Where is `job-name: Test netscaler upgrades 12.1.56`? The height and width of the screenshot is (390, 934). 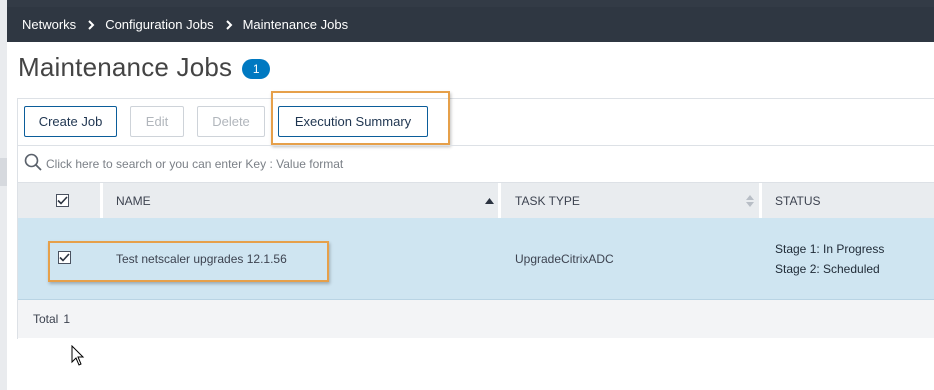 job-name: Test netscaler upgrades 12.1.56 is located at coordinates (201, 259).